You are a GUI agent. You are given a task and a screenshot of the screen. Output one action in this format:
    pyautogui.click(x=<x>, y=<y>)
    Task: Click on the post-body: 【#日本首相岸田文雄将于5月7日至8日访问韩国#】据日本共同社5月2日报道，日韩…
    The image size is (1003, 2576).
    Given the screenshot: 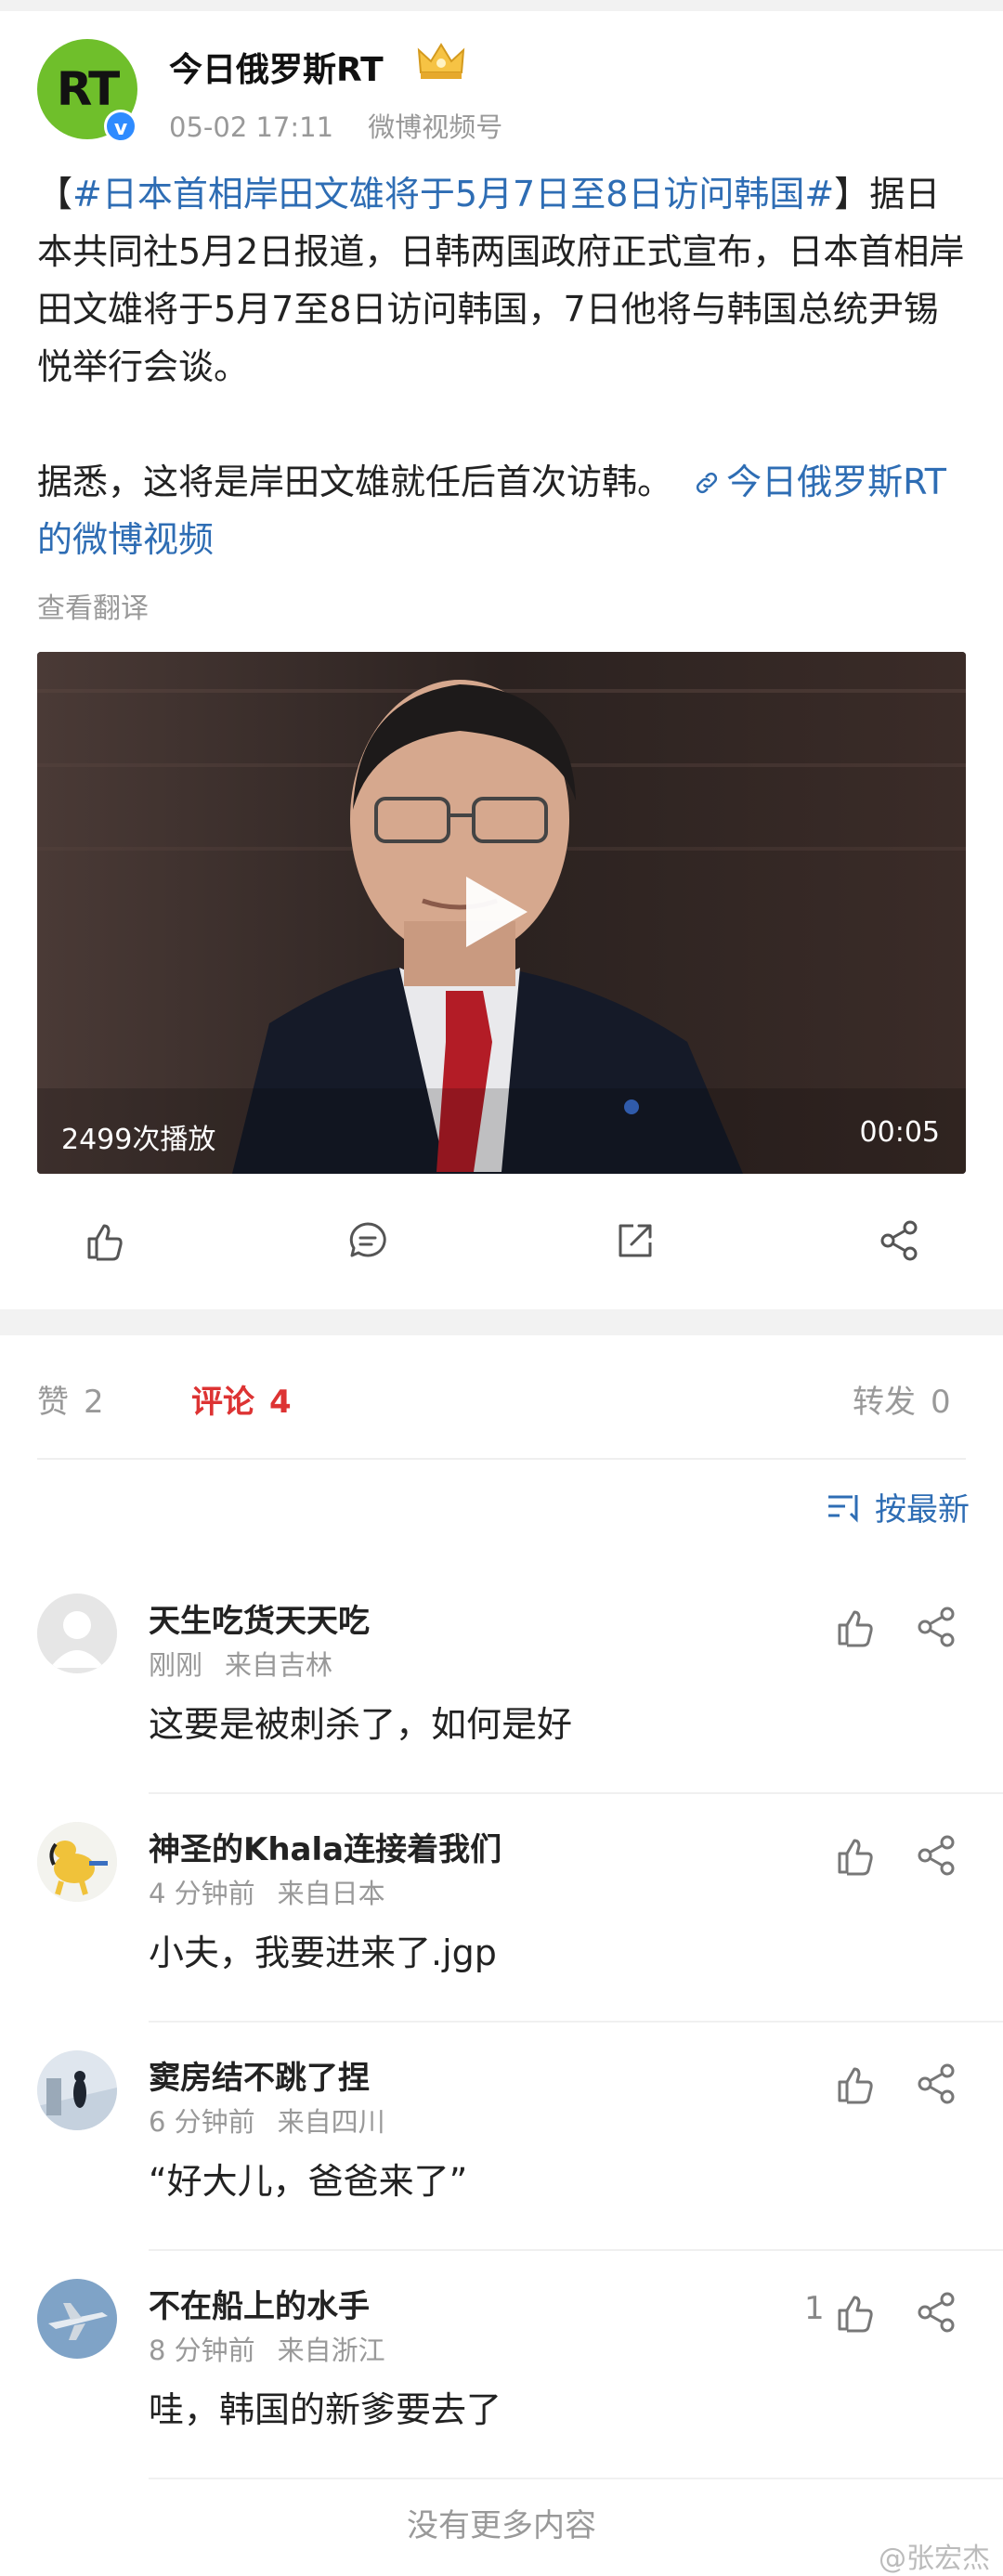 What is the action you would take?
    pyautogui.click(x=501, y=367)
    